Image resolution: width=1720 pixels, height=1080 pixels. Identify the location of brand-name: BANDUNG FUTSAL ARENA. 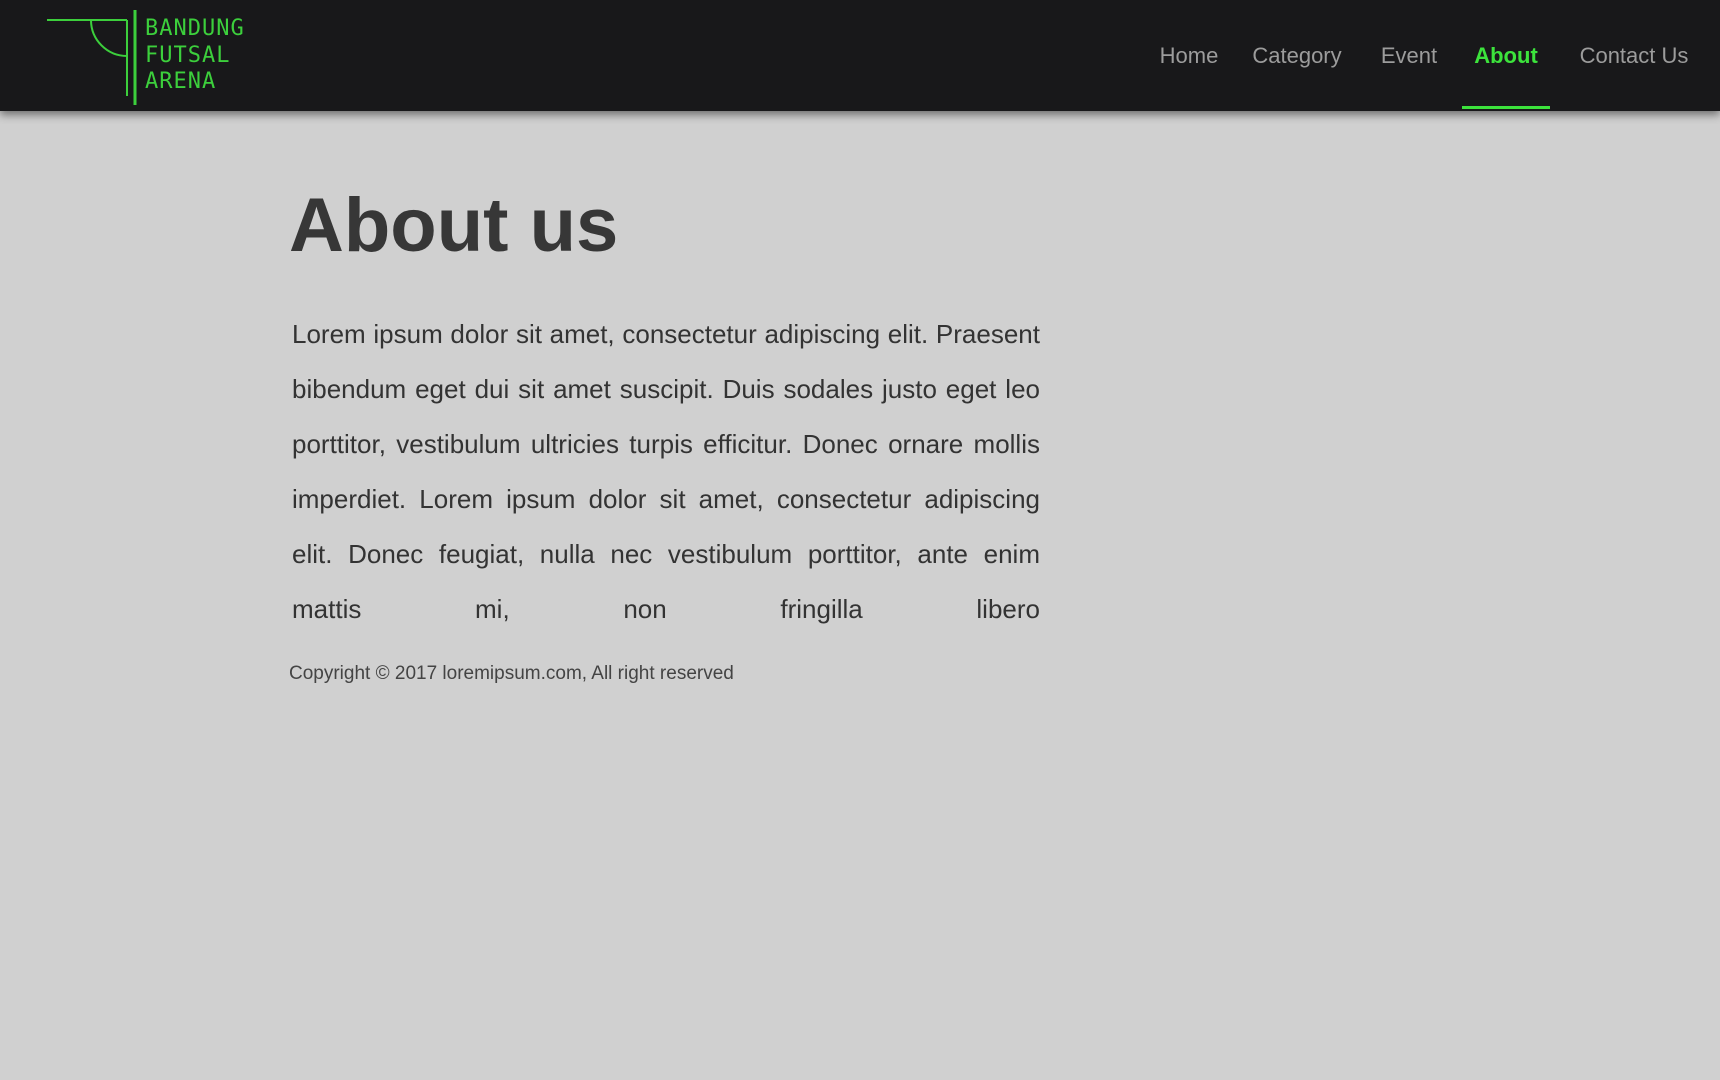
(195, 56).